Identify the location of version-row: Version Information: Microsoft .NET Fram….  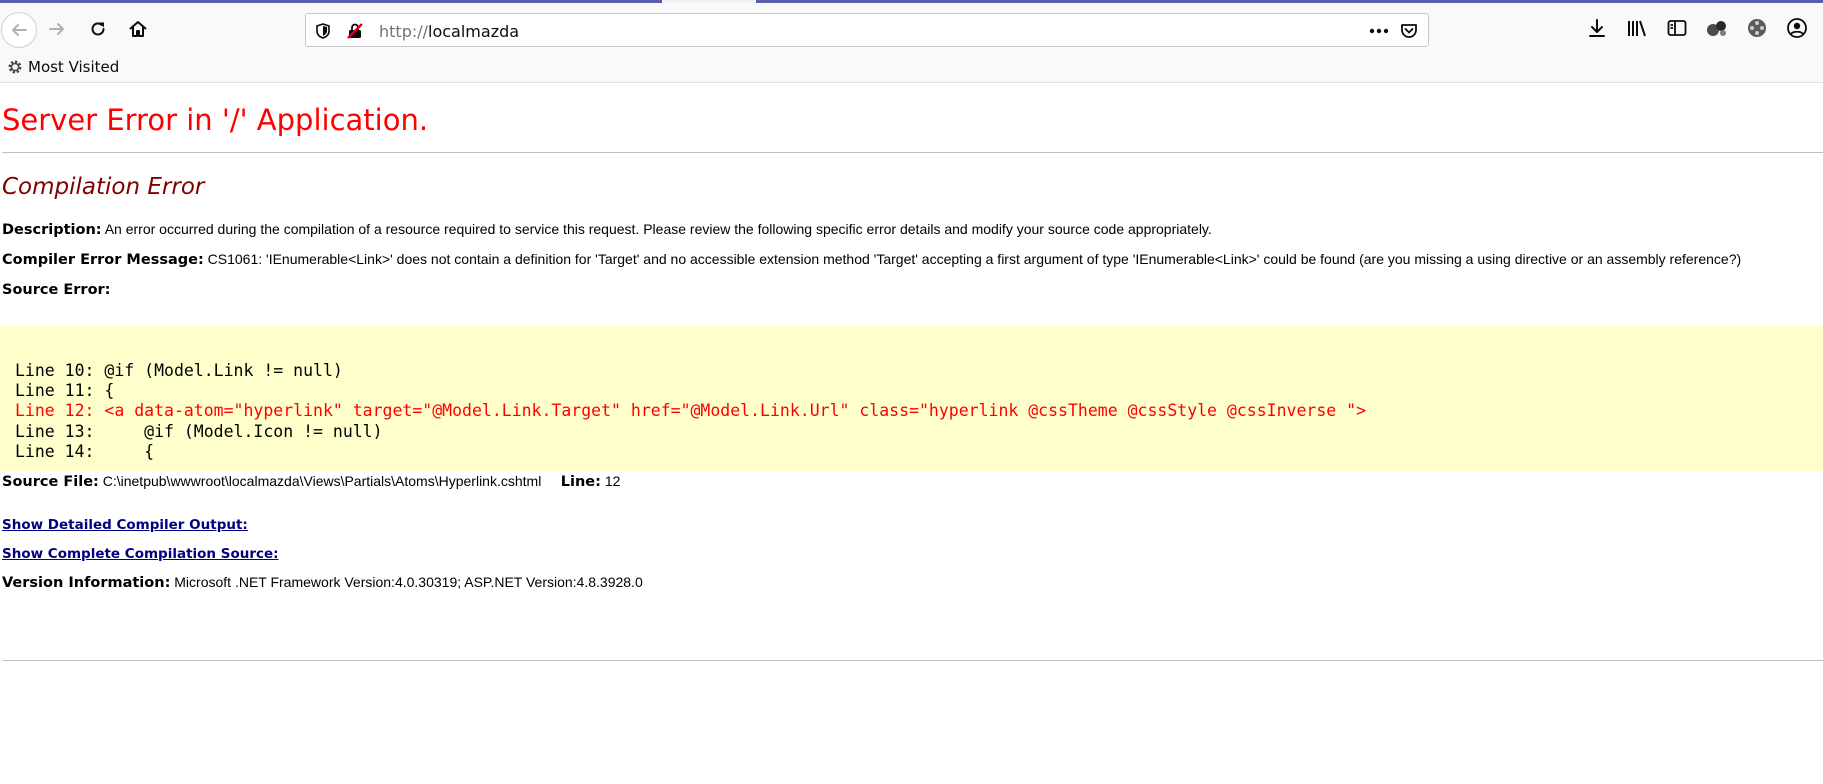
(322, 582).